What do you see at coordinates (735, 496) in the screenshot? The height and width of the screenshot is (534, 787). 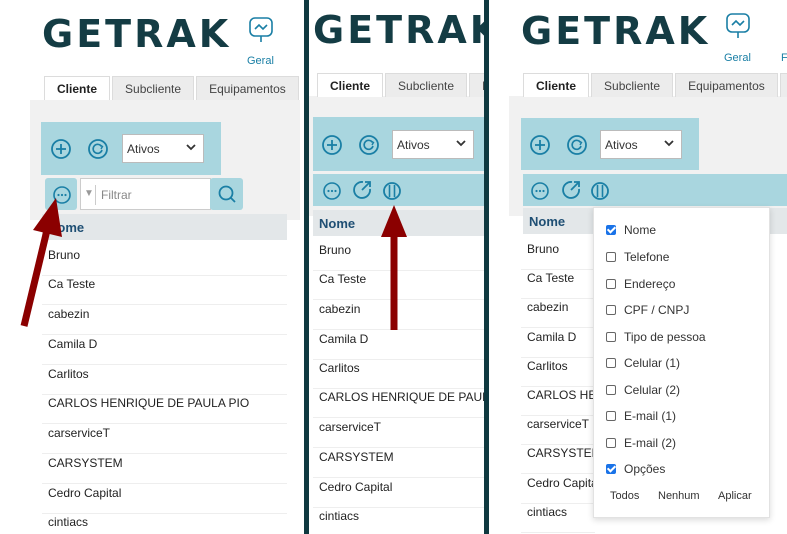 I see `apply-button: Aplicar` at bounding box center [735, 496].